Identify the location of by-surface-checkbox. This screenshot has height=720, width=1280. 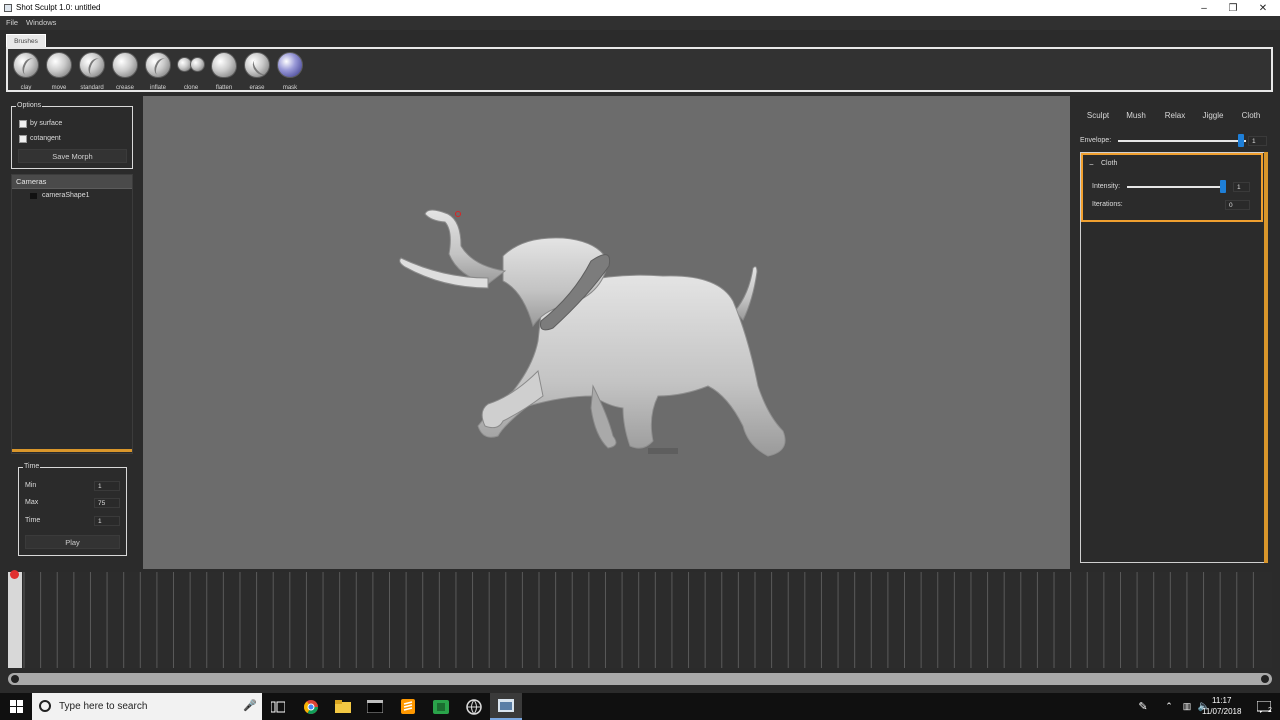
(23, 124).